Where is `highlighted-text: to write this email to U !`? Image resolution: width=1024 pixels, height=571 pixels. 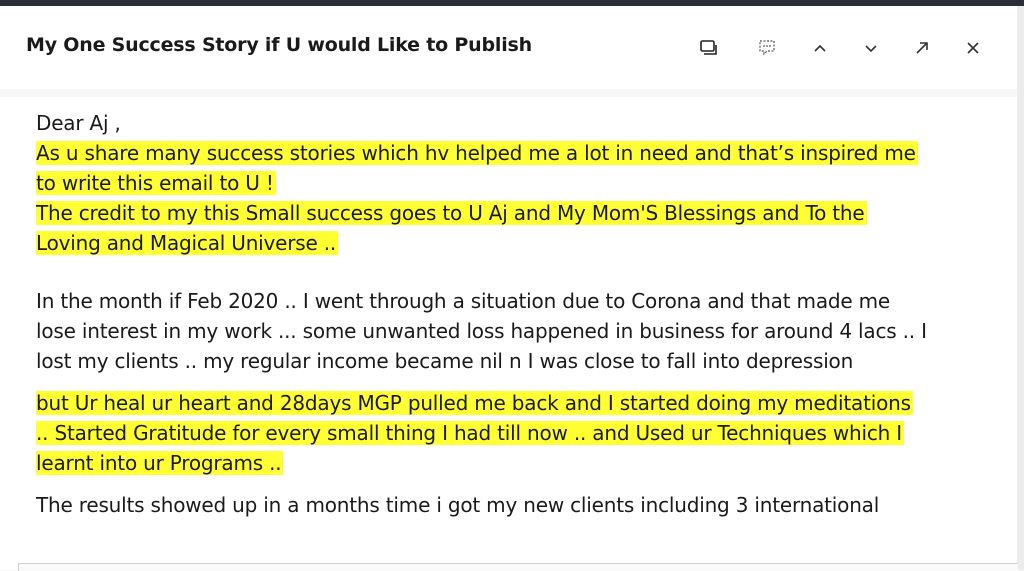
highlighted-text: to write this email to U ! is located at coordinates (156, 183).